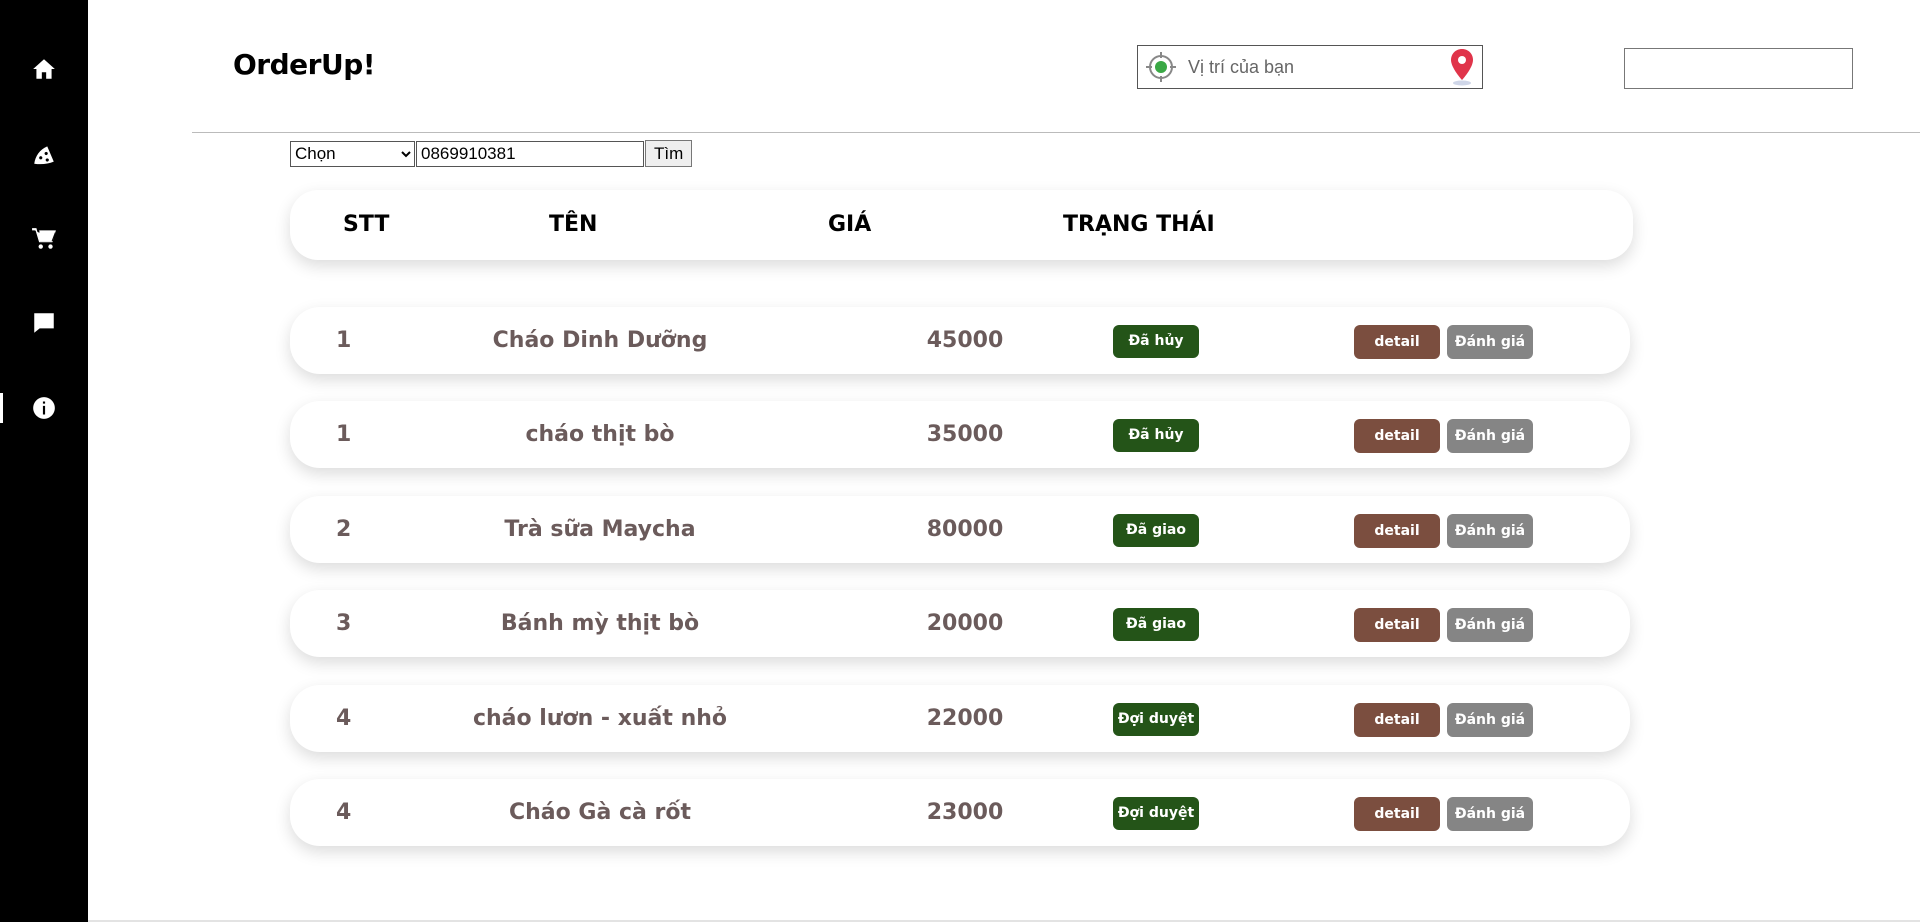  Describe the element at coordinates (850, 224) in the screenshot. I see `header-price: GIÁ` at that location.